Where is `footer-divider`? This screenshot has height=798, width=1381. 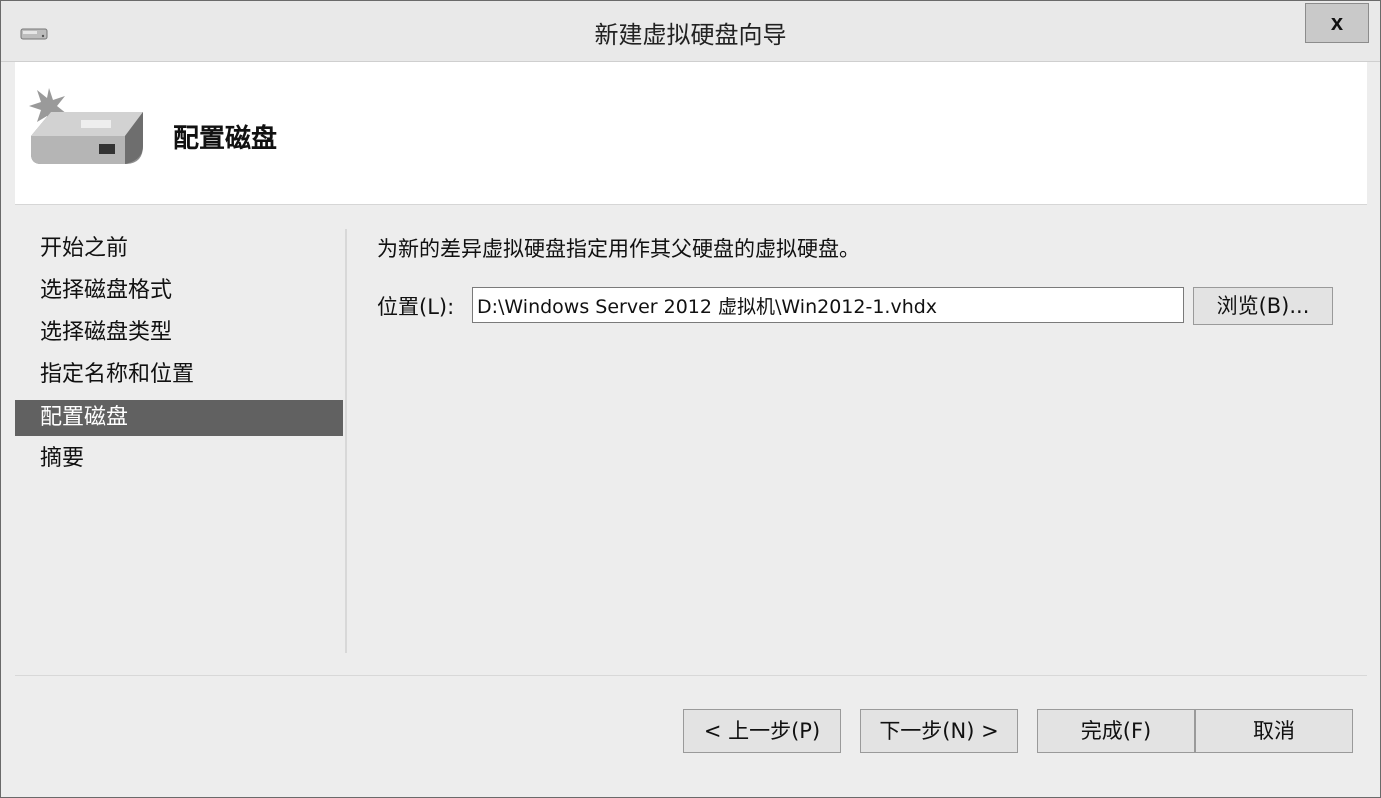
footer-divider is located at coordinates (691, 675).